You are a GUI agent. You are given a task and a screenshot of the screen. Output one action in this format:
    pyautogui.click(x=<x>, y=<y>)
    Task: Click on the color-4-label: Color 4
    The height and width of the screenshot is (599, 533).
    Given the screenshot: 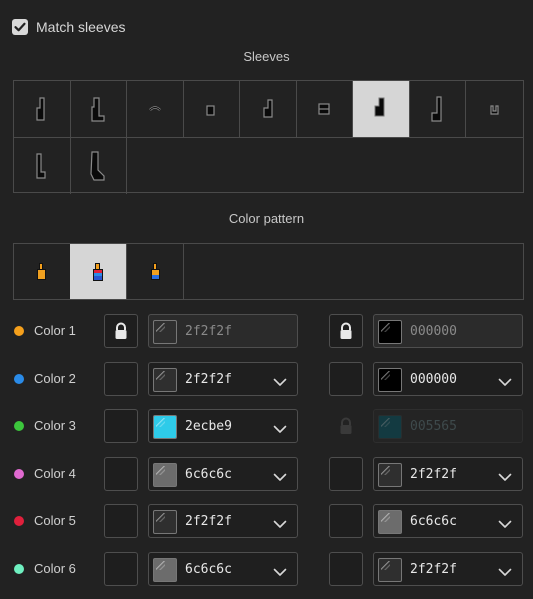 What is the action you would take?
    pyautogui.click(x=55, y=473)
    